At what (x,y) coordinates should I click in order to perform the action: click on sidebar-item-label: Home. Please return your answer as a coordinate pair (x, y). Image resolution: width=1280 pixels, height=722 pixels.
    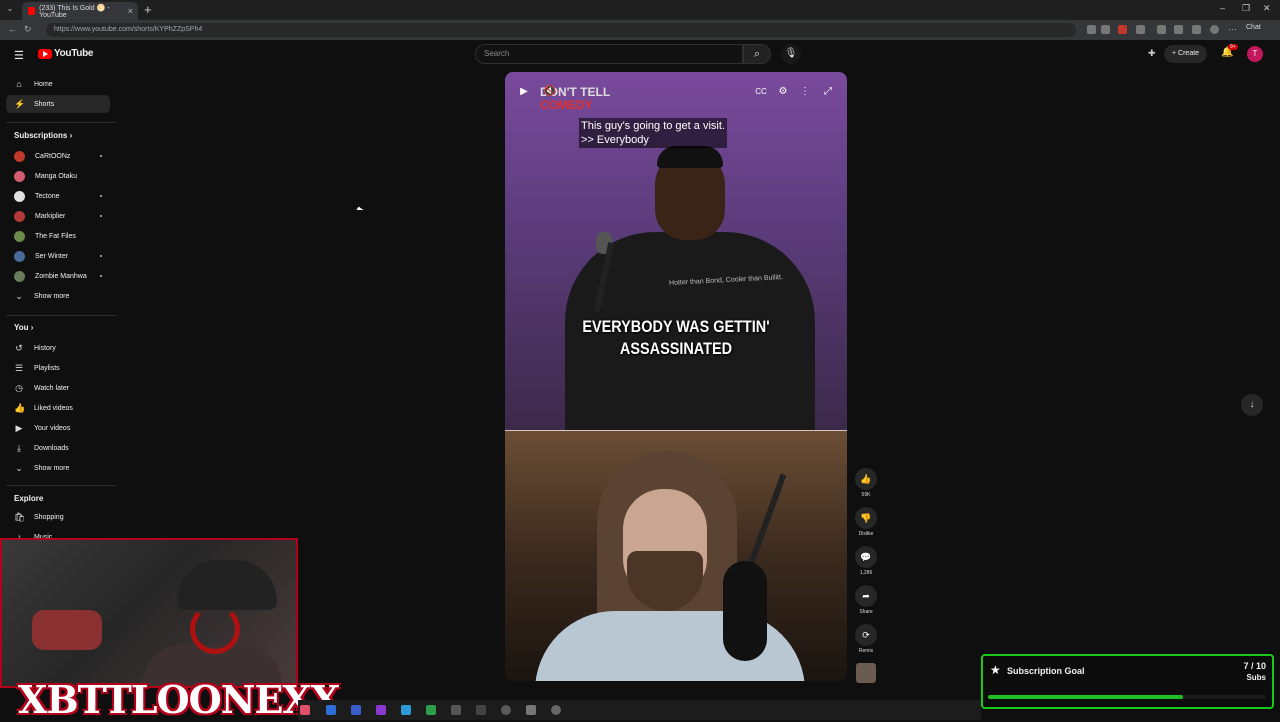
    Looking at the image, I should click on (43, 84).